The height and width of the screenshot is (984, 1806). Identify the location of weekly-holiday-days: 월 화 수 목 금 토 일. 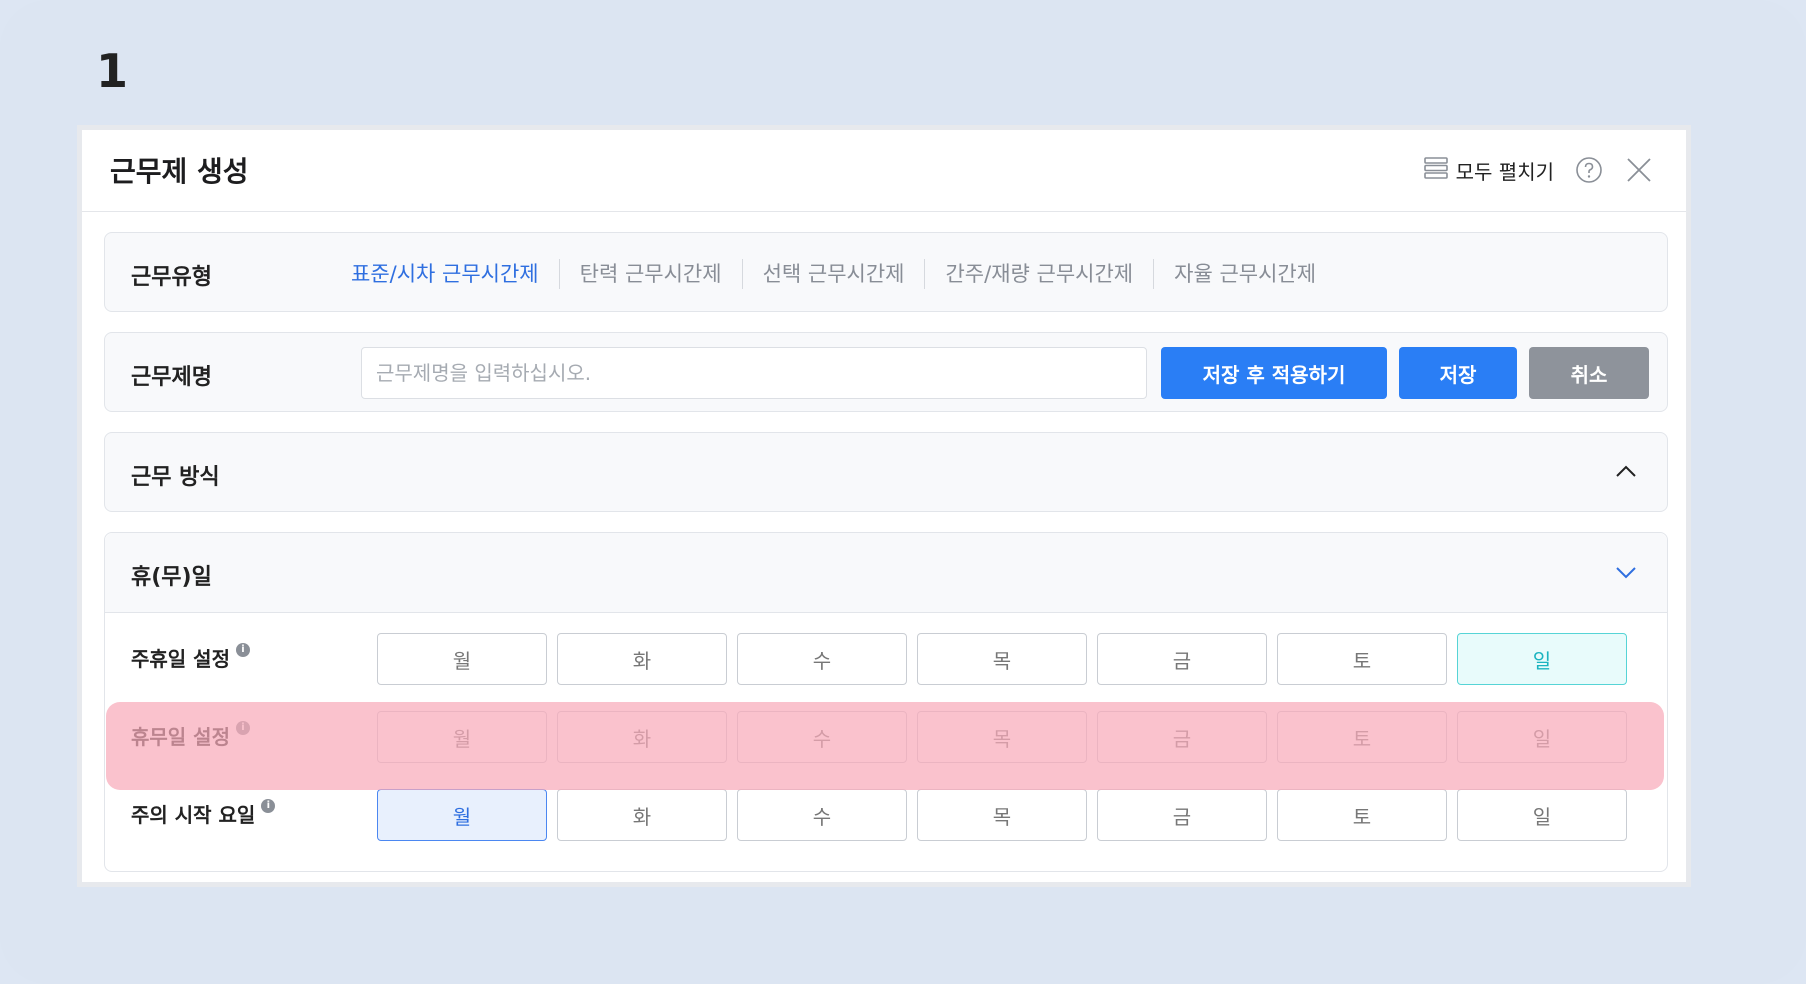
(1002, 659).